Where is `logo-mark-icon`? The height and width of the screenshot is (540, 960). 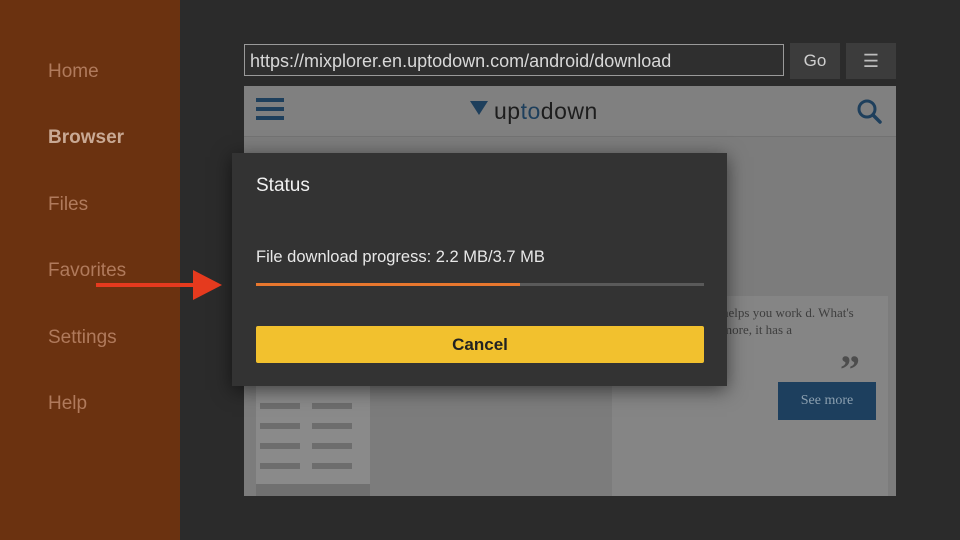 logo-mark-icon is located at coordinates (479, 108).